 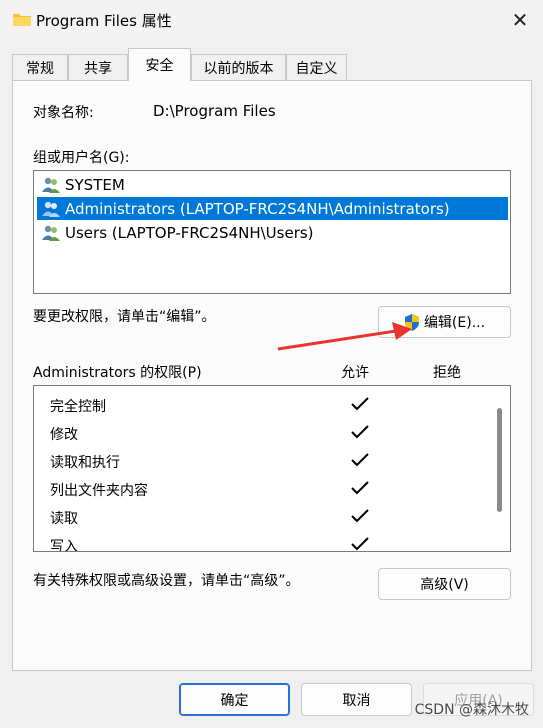 I want to click on advanced-button: 高级(V), so click(x=444, y=584).